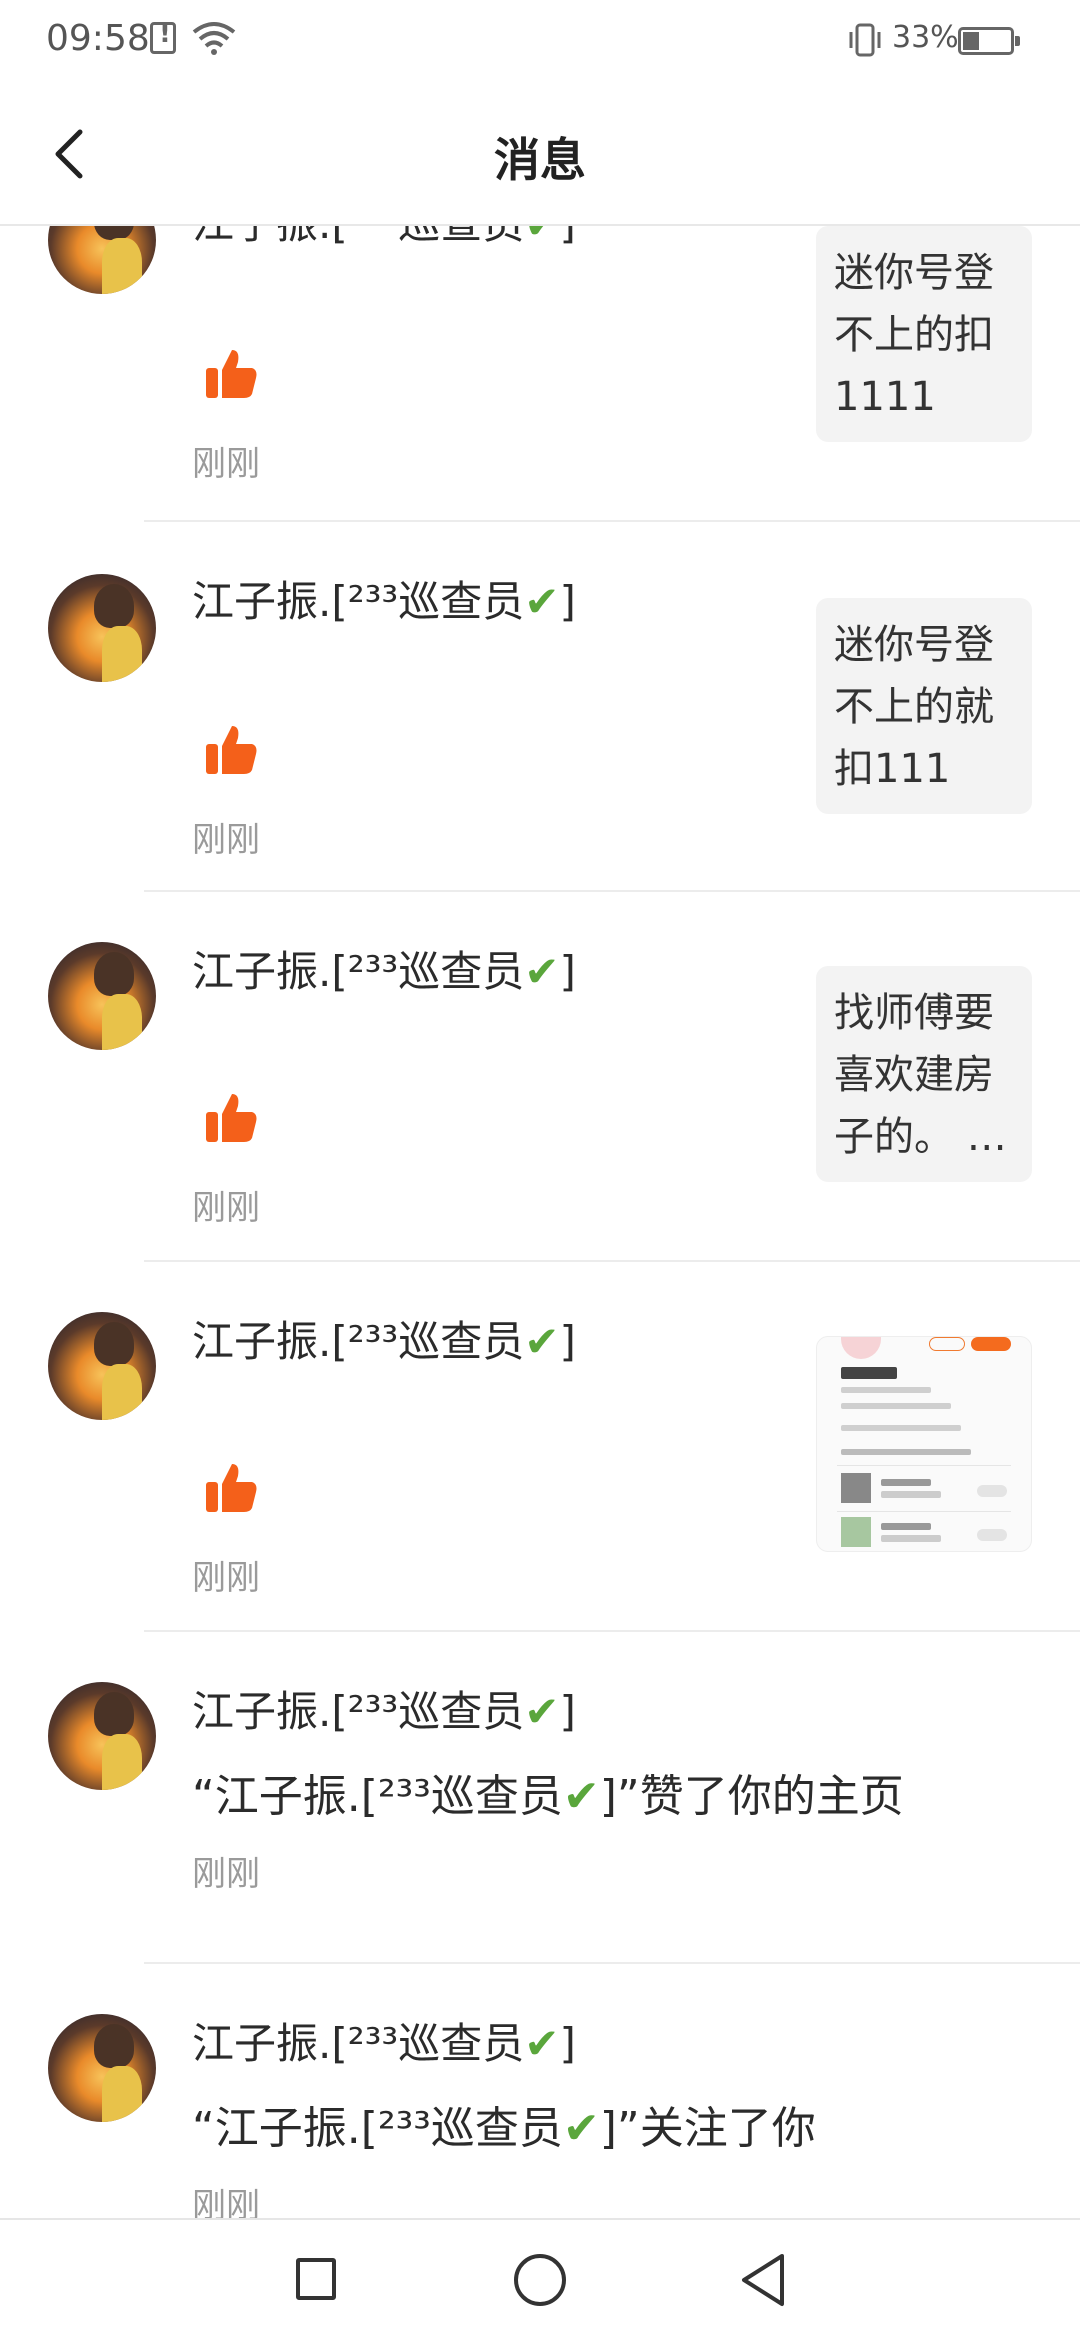  I want to click on system-nav-bar, so click(540, 2279).